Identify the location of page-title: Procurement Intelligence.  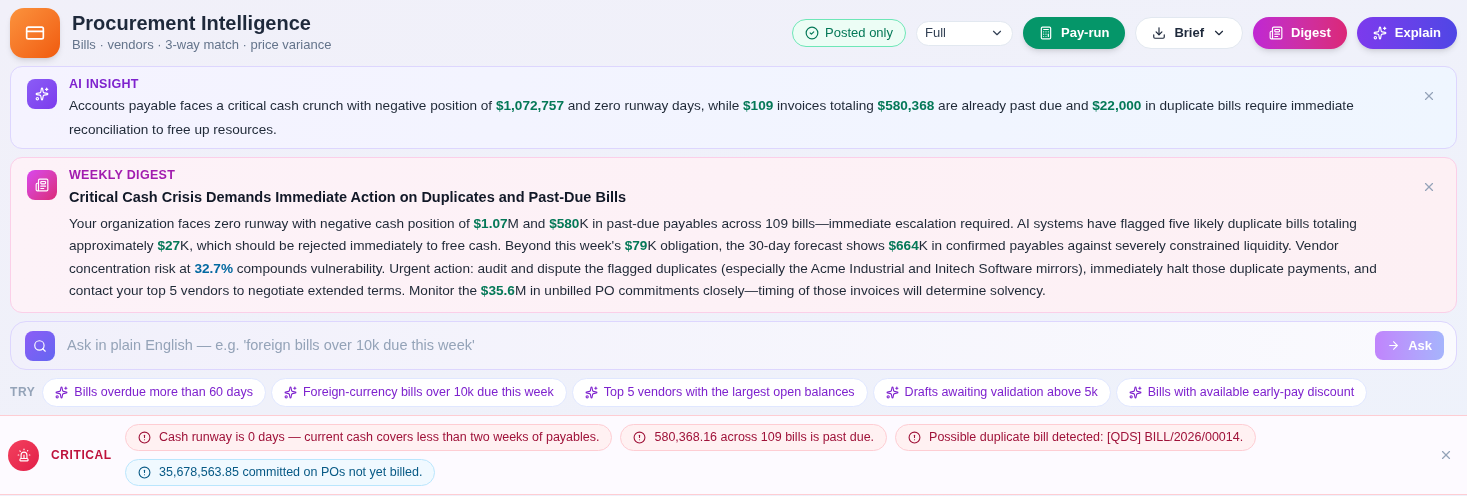
(192, 23).